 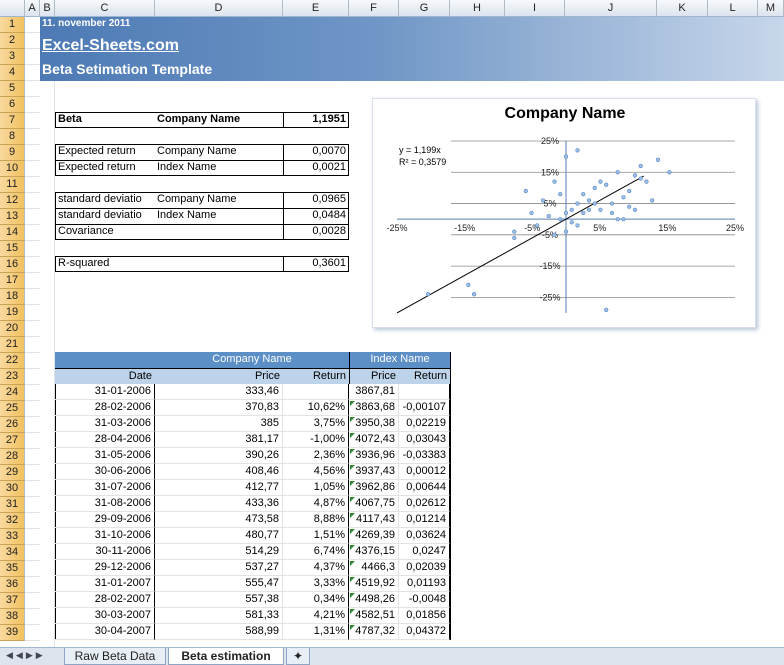 What do you see at coordinates (316, 600) in the screenshot?
I see `table-cell: 0,34%` at bounding box center [316, 600].